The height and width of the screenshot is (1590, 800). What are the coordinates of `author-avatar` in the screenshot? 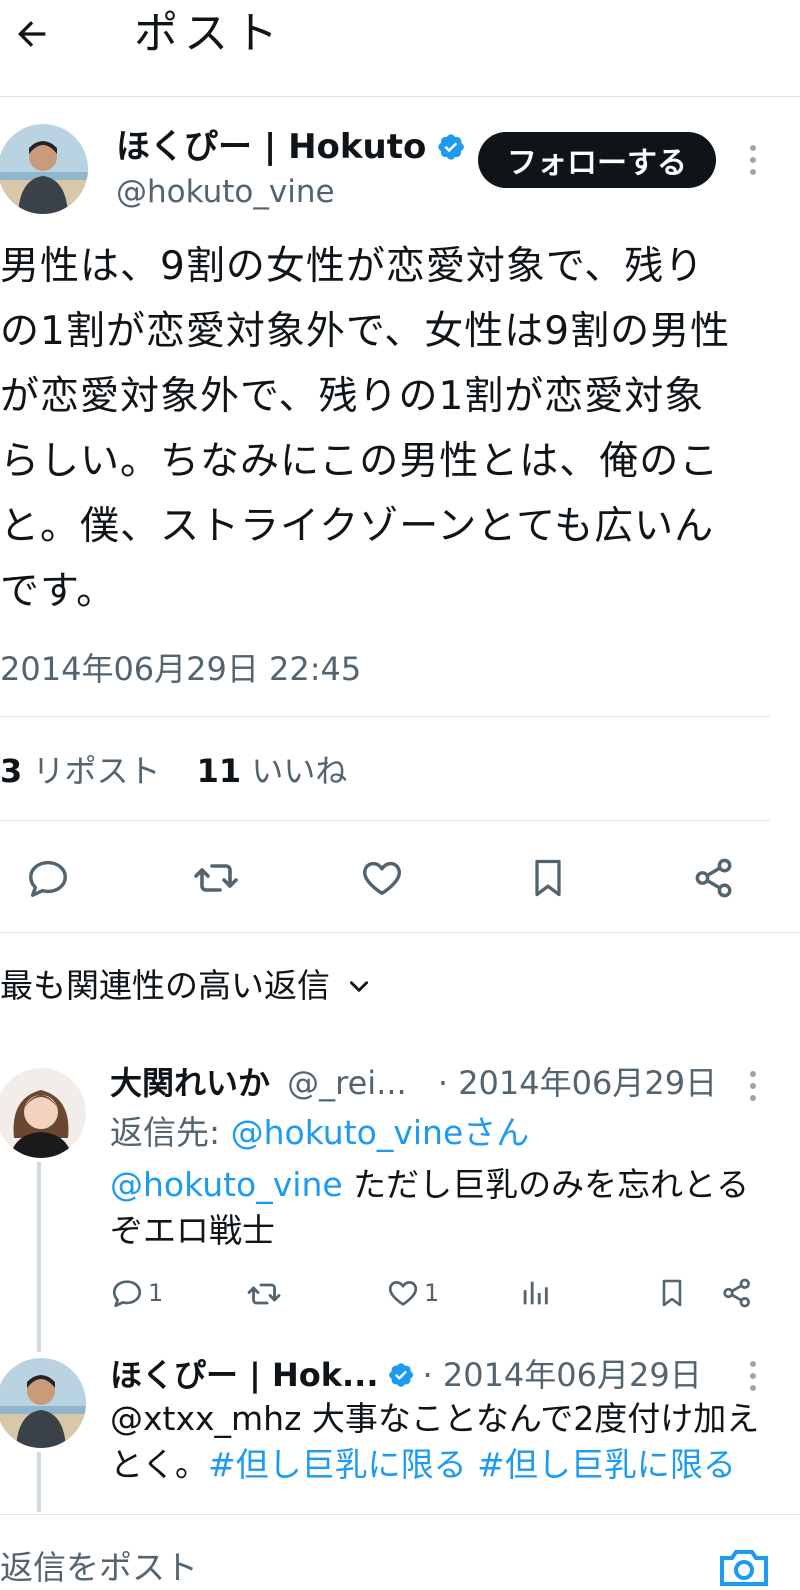 It's located at (44, 169).